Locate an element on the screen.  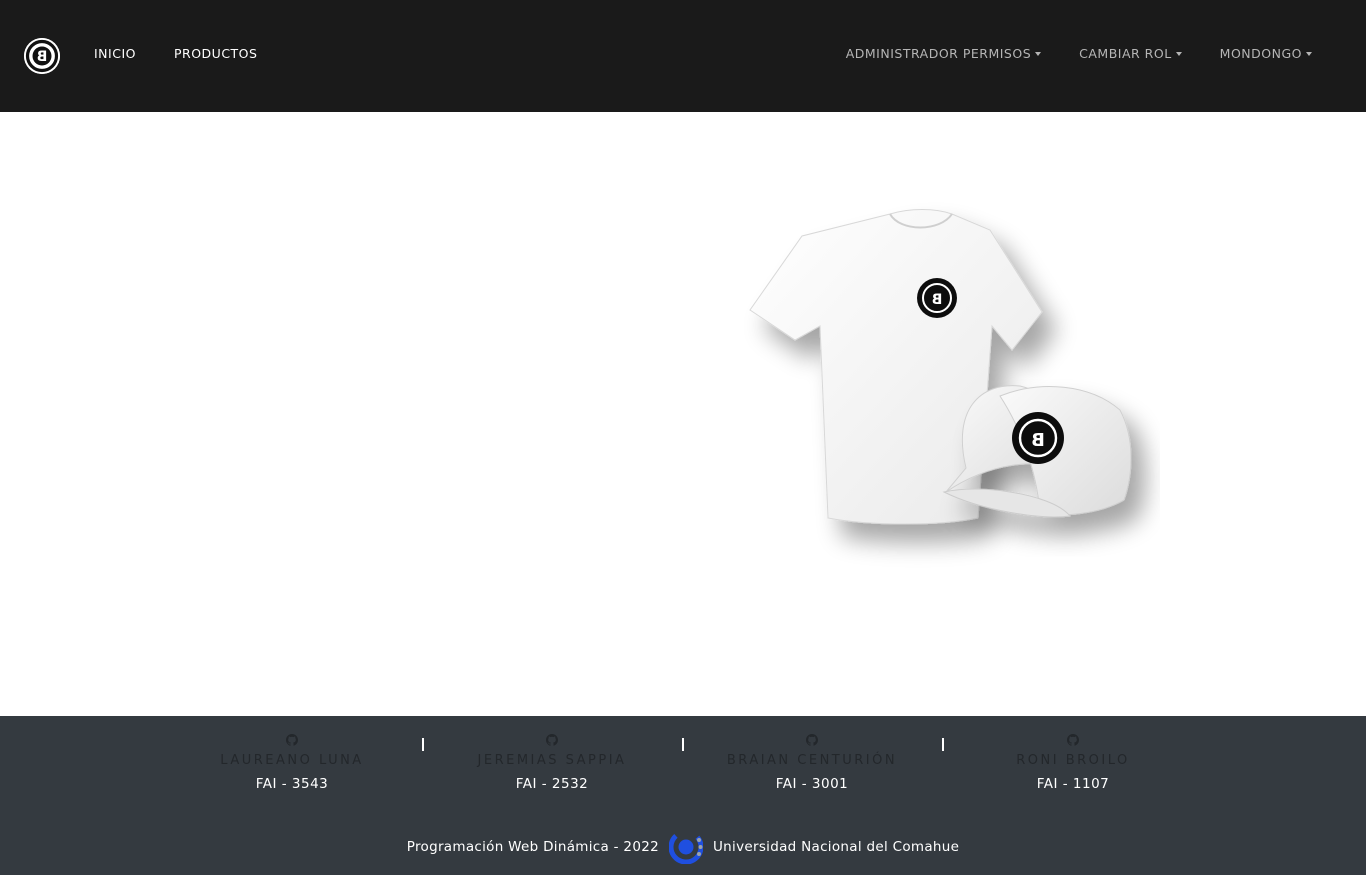
menu-administrador-permisos-label: ADMINISTRADOR PERMISOS is located at coordinates (938, 53).